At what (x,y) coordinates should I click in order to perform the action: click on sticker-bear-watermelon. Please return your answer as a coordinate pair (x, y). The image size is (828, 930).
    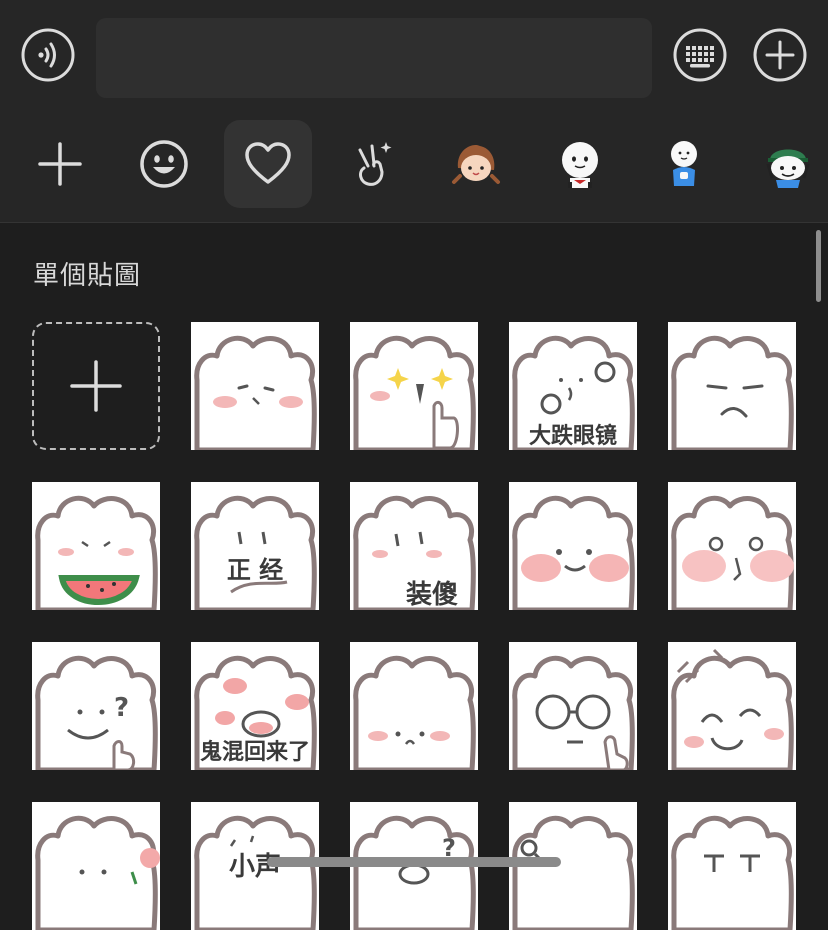
    Looking at the image, I should click on (96, 546).